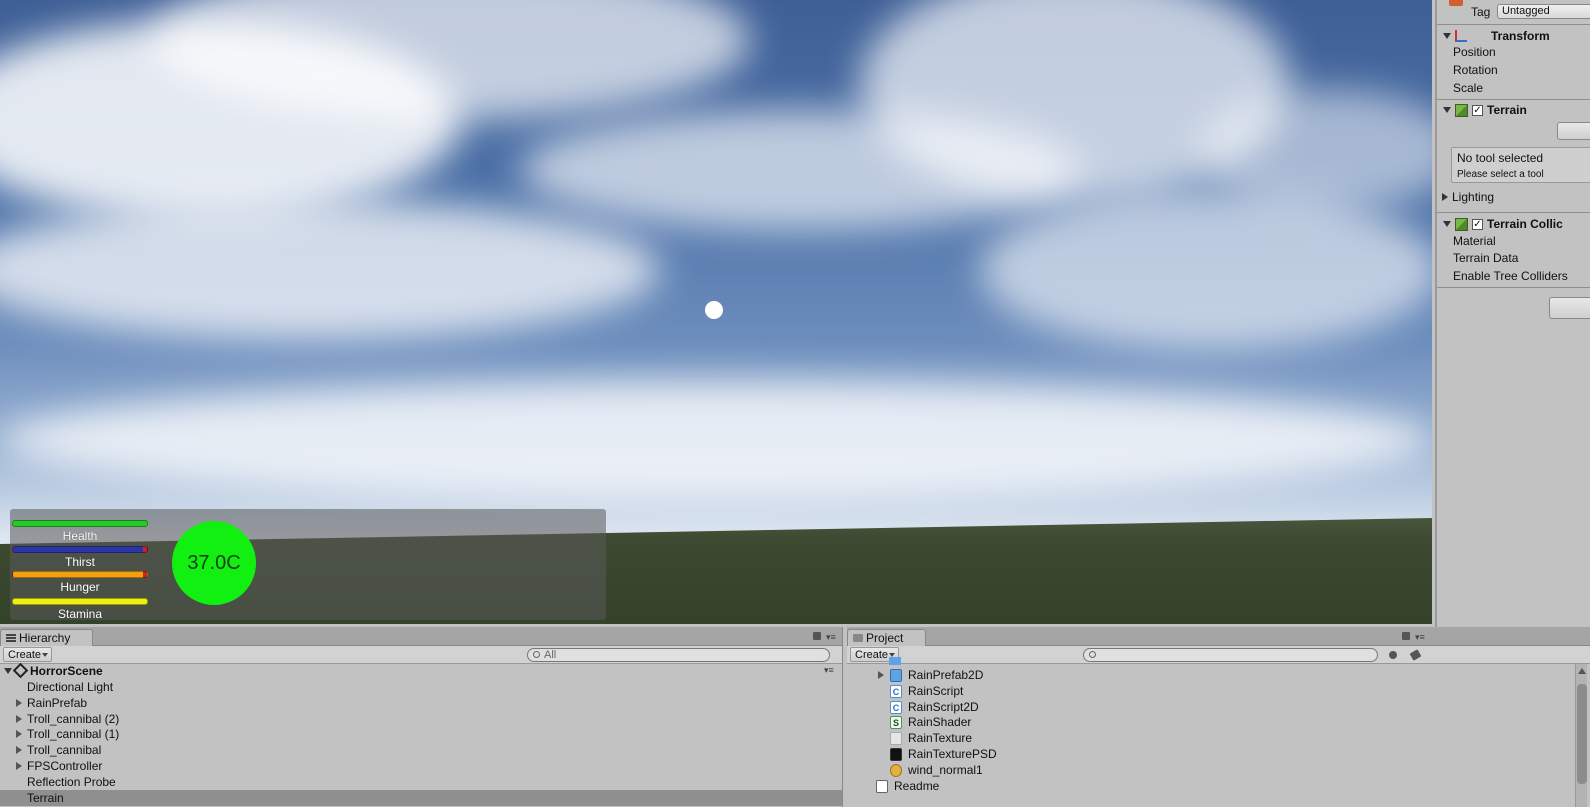  Describe the element at coordinates (214, 563) in the screenshot. I see `body-temperature-indicator: 37.0C` at that location.